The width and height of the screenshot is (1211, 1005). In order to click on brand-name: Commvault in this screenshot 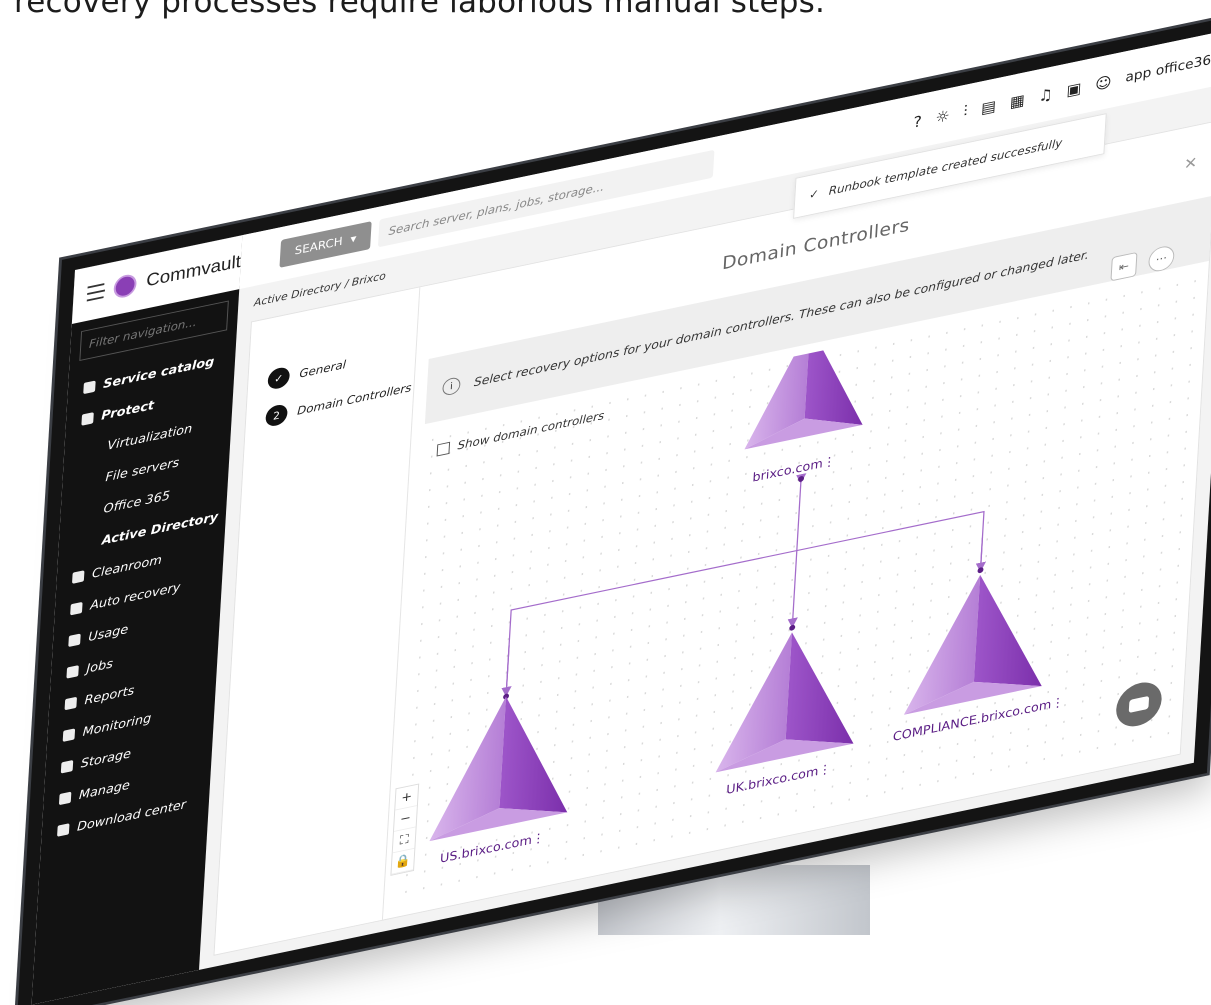, I will do `click(193, 271)`.